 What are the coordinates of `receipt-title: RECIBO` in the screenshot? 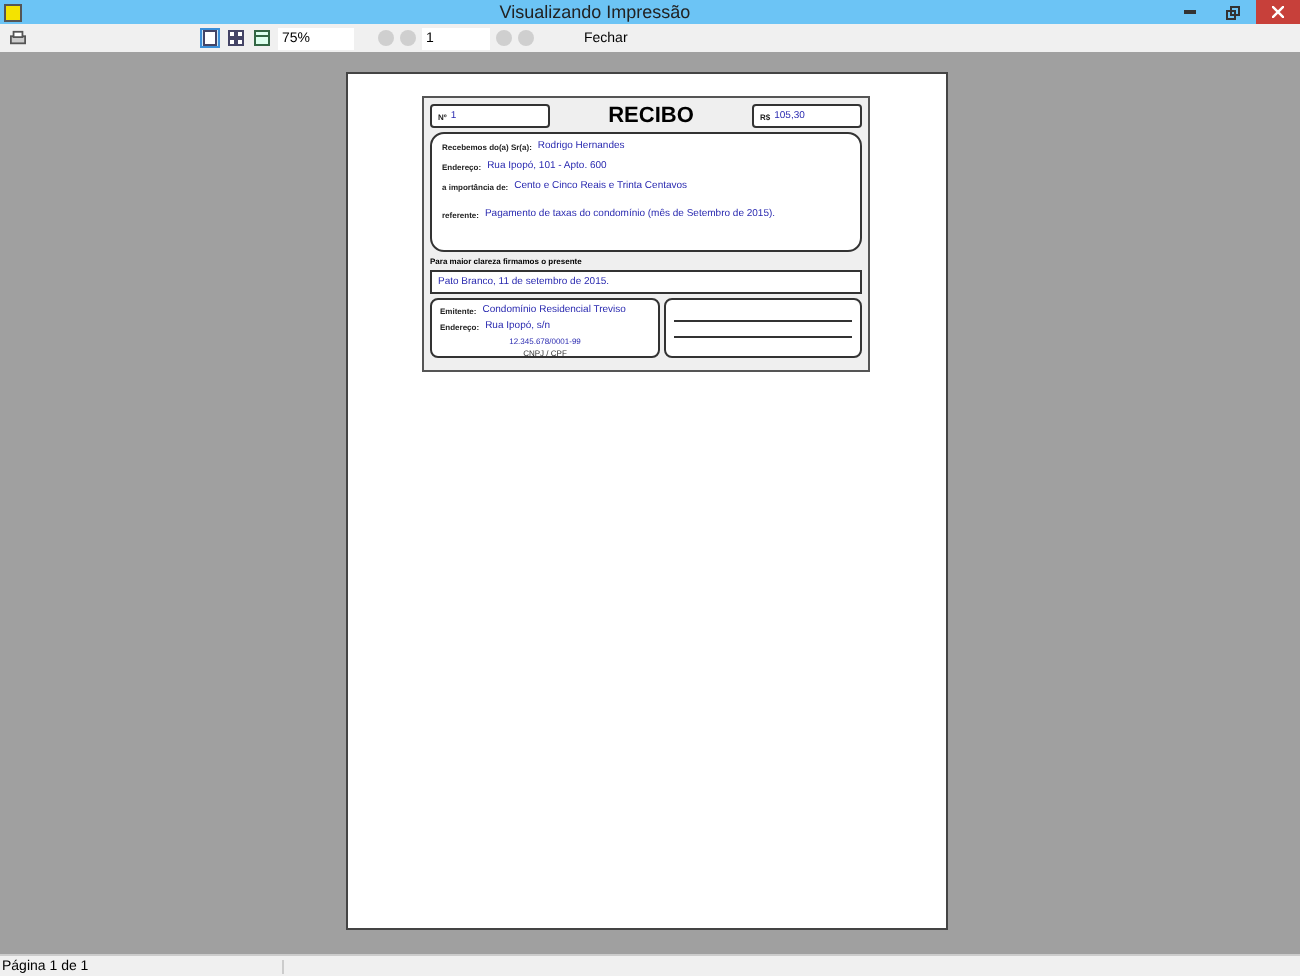 It's located at (651, 116).